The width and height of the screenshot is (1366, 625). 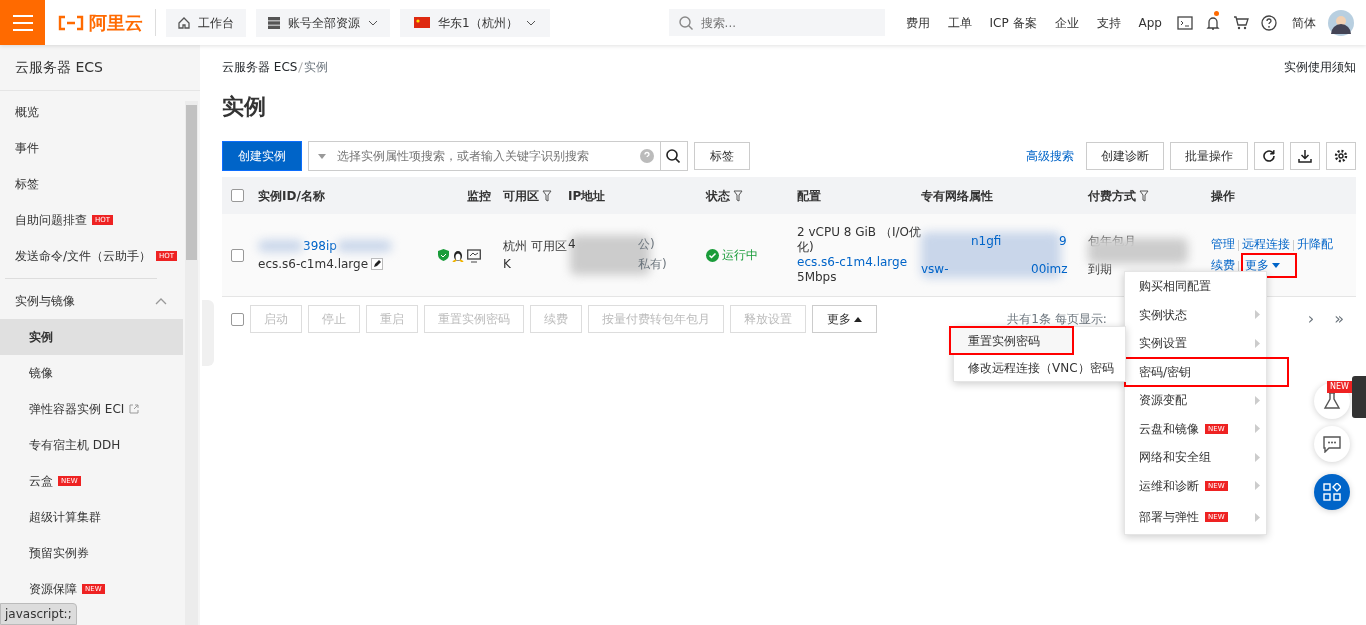 I want to click on row-checkbox, so click(x=237, y=255).